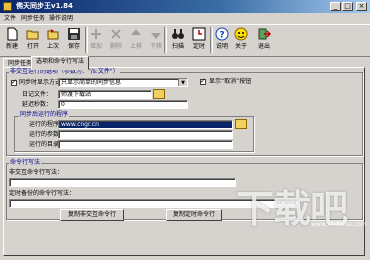 The height and width of the screenshot is (260, 370). Describe the element at coordinates (263, 46) in the screenshot. I see `exit-label: 退出` at that location.